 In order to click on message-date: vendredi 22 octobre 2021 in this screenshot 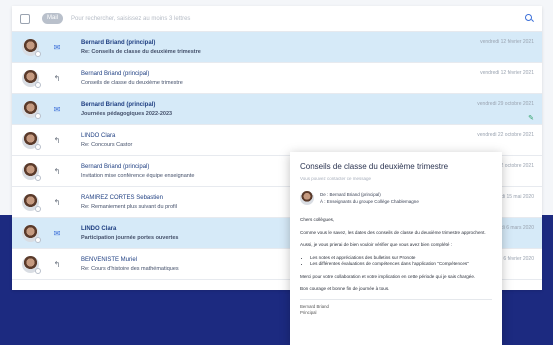, I will do `click(505, 135)`.